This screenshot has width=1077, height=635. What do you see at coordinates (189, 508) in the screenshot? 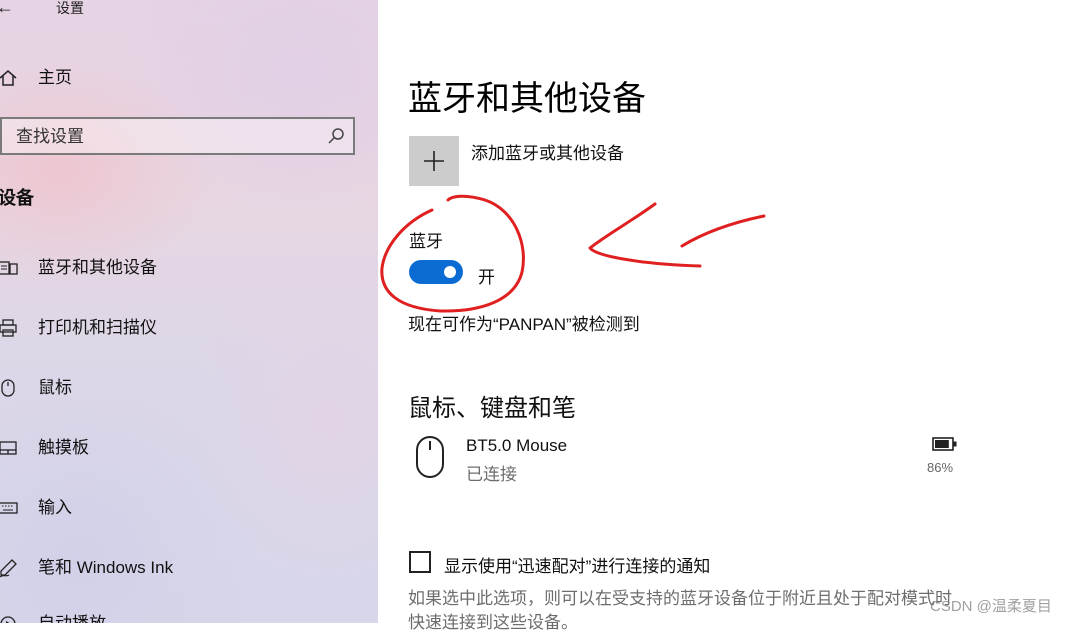
I see `sidebar-item-typing: 输入` at bounding box center [189, 508].